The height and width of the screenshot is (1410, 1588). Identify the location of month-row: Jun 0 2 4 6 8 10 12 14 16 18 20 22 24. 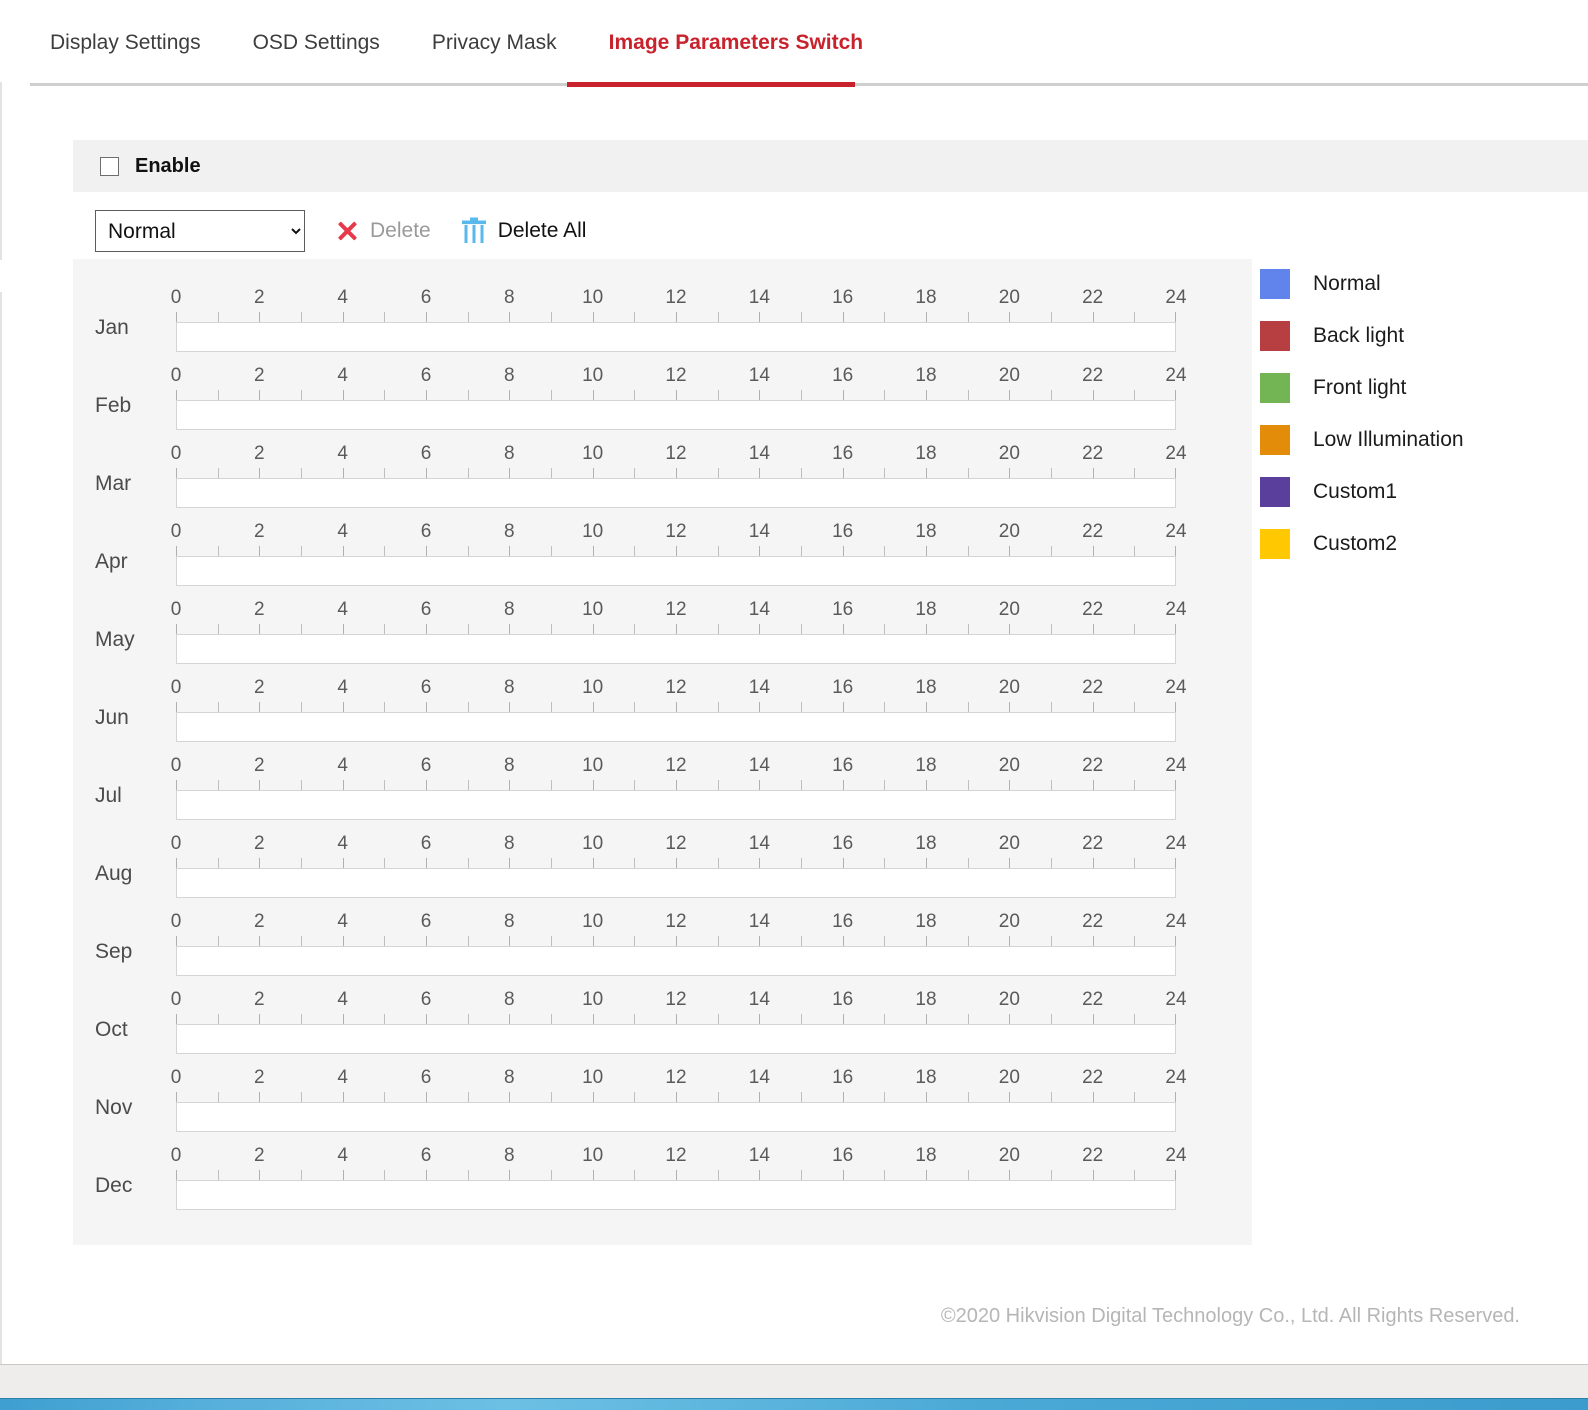
(662, 700).